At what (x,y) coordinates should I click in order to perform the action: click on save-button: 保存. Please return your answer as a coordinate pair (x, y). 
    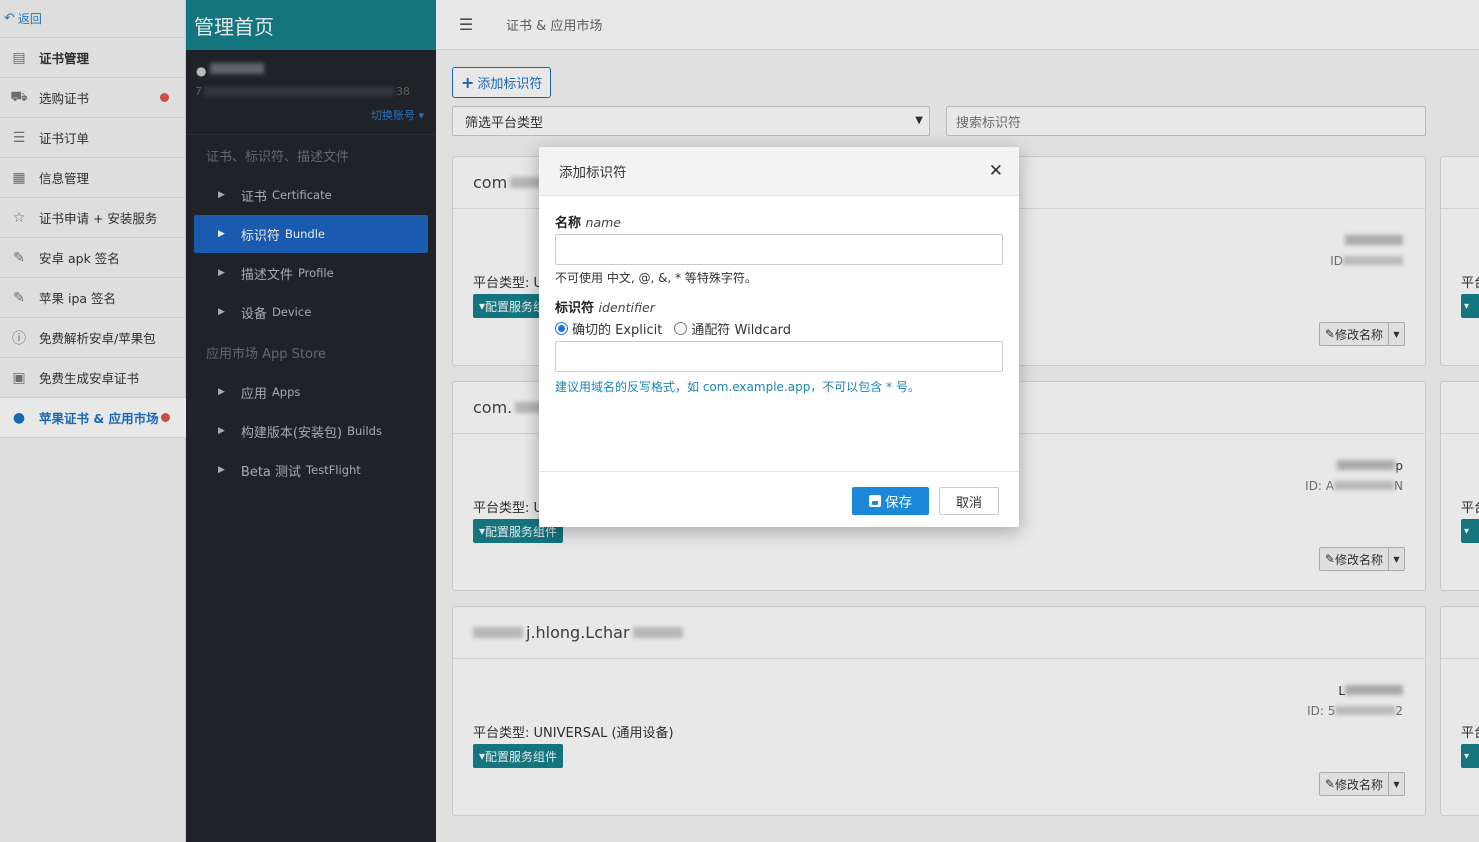
    Looking at the image, I should click on (890, 501).